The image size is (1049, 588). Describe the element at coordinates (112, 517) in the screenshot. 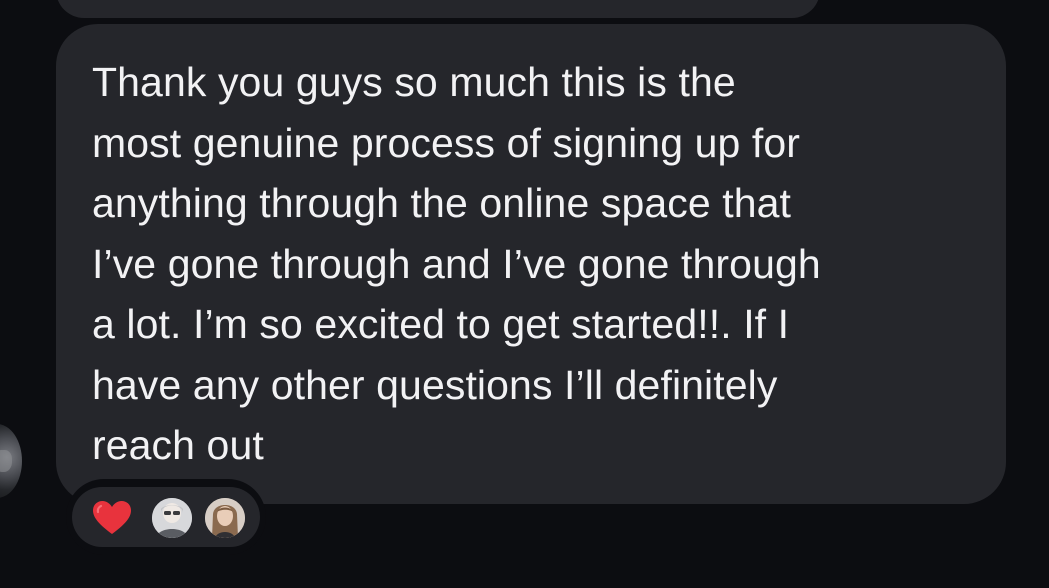

I see `heart-icon` at that location.